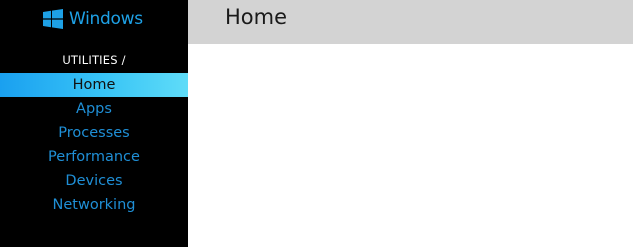 The height and width of the screenshot is (247, 633). Describe the element at coordinates (94, 60) in the screenshot. I see `section-header: UTILITIES /` at that location.